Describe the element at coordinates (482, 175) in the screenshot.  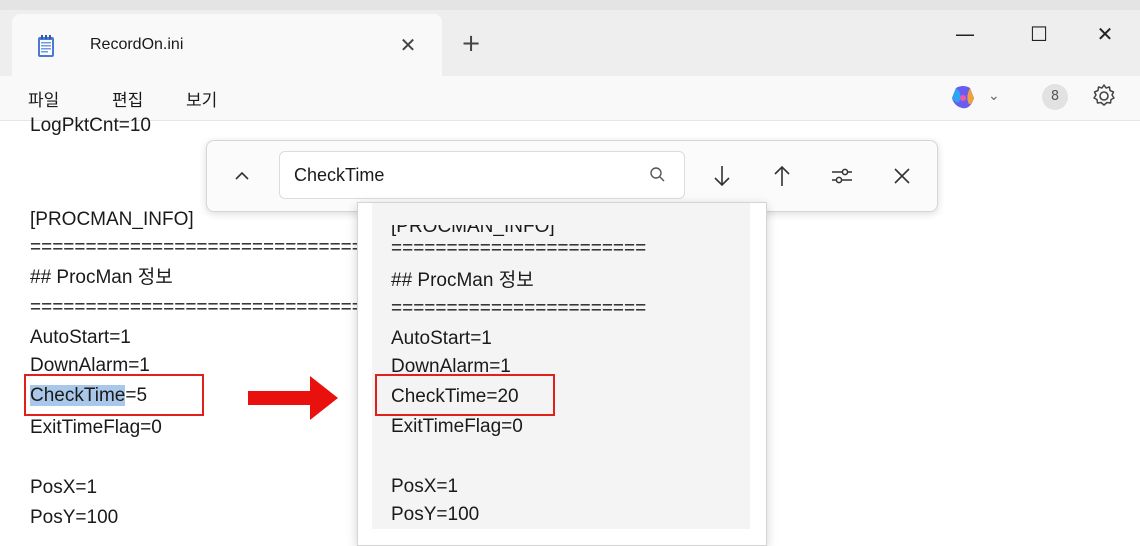
I see `find-input` at that location.